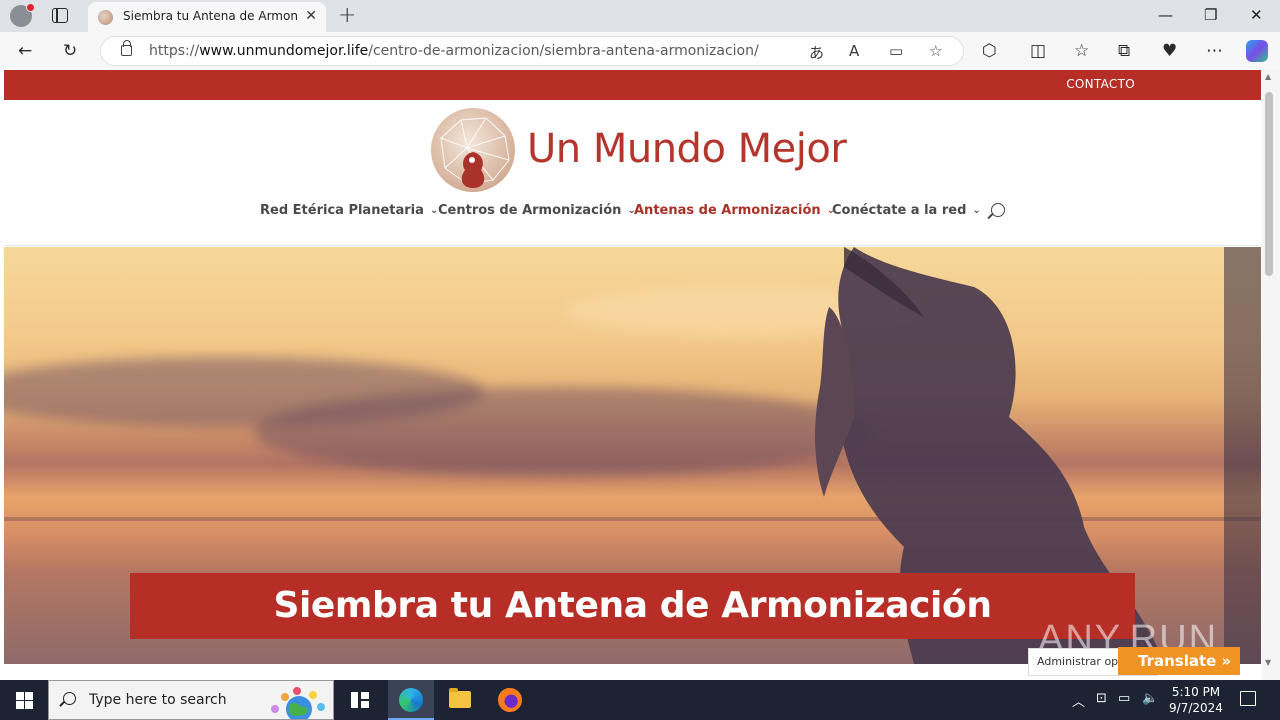  Describe the element at coordinates (1268, 76) in the screenshot. I see `scroll-up-arrow-icon: ▲` at that location.